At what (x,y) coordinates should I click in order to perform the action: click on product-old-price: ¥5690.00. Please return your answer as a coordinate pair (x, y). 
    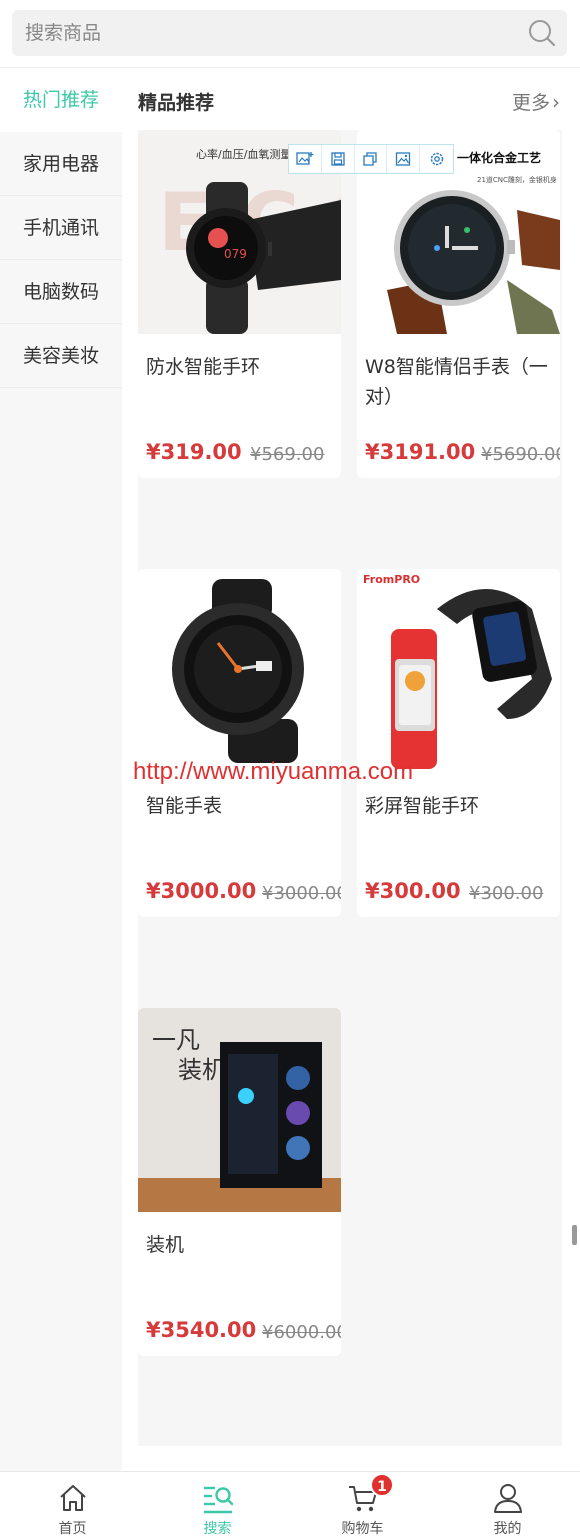
    Looking at the image, I should click on (520, 454).